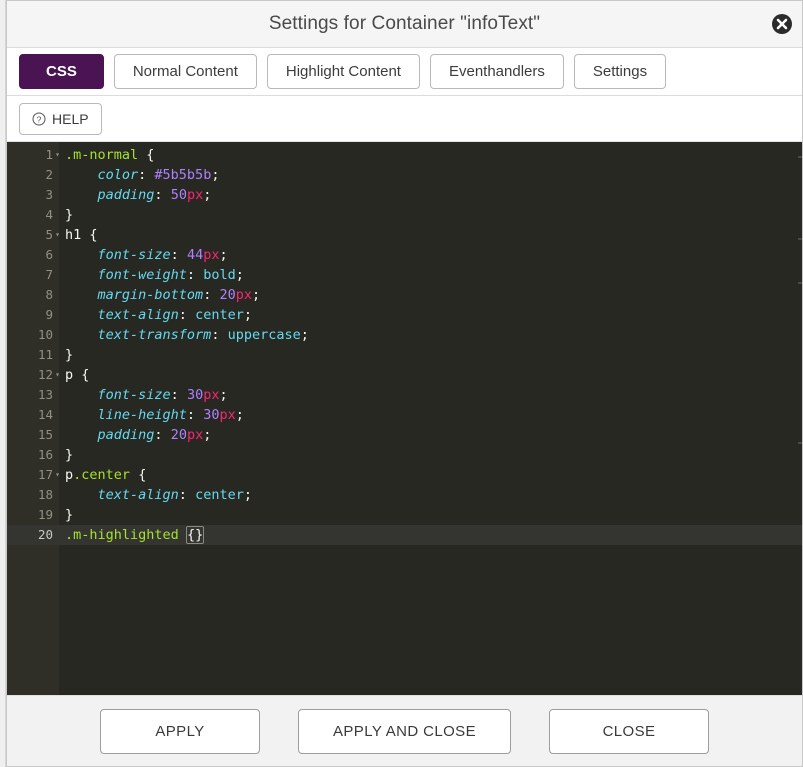  I want to click on line-number: 13, so click(45, 394).